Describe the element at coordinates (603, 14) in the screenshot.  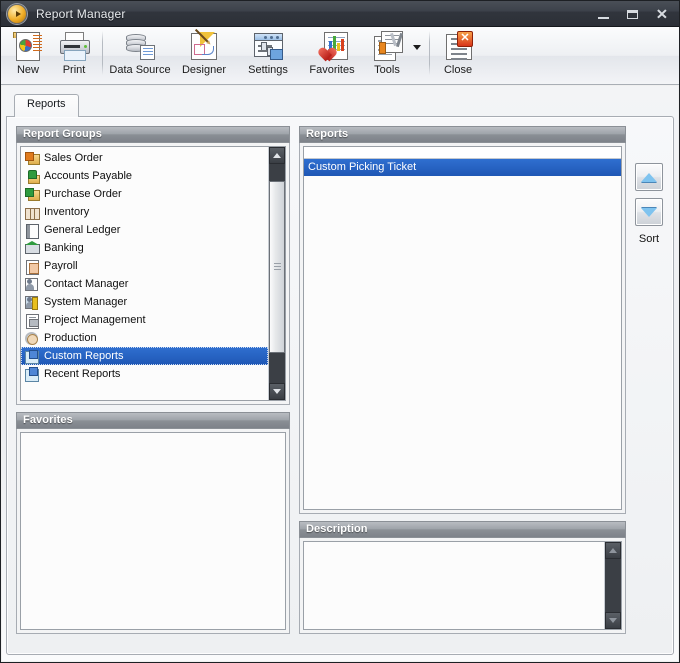
I see `minimize-button` at that location.